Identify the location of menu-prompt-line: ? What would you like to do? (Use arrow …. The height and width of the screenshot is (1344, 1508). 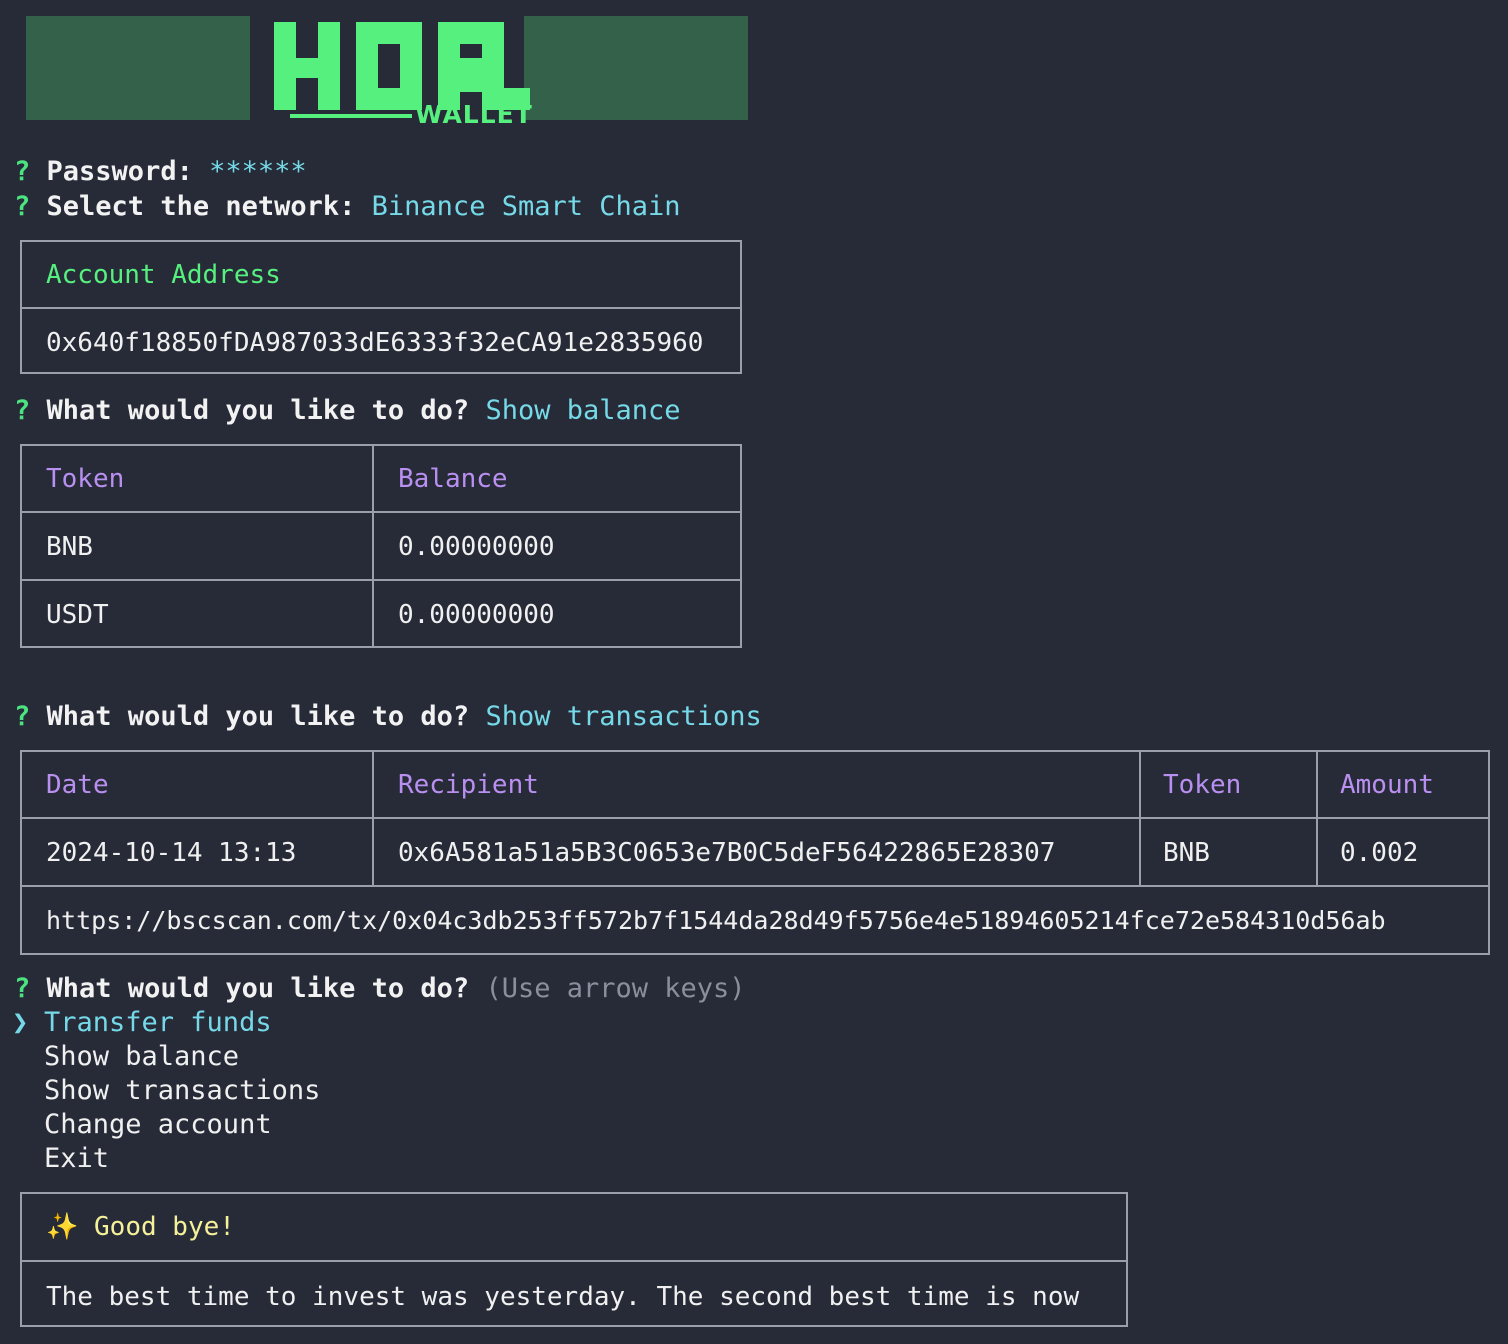
(380, 989).